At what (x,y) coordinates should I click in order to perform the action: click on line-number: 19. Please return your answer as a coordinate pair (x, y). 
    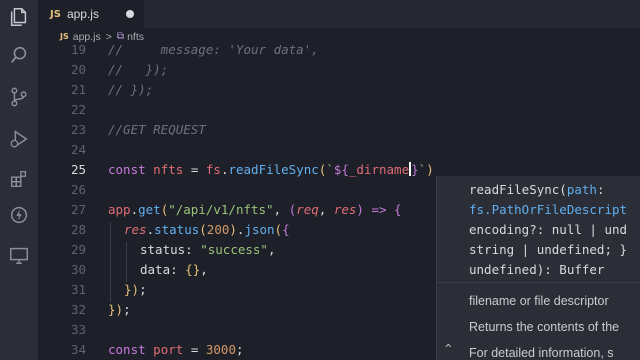
    Looking at the image, I should click on (78, 51).